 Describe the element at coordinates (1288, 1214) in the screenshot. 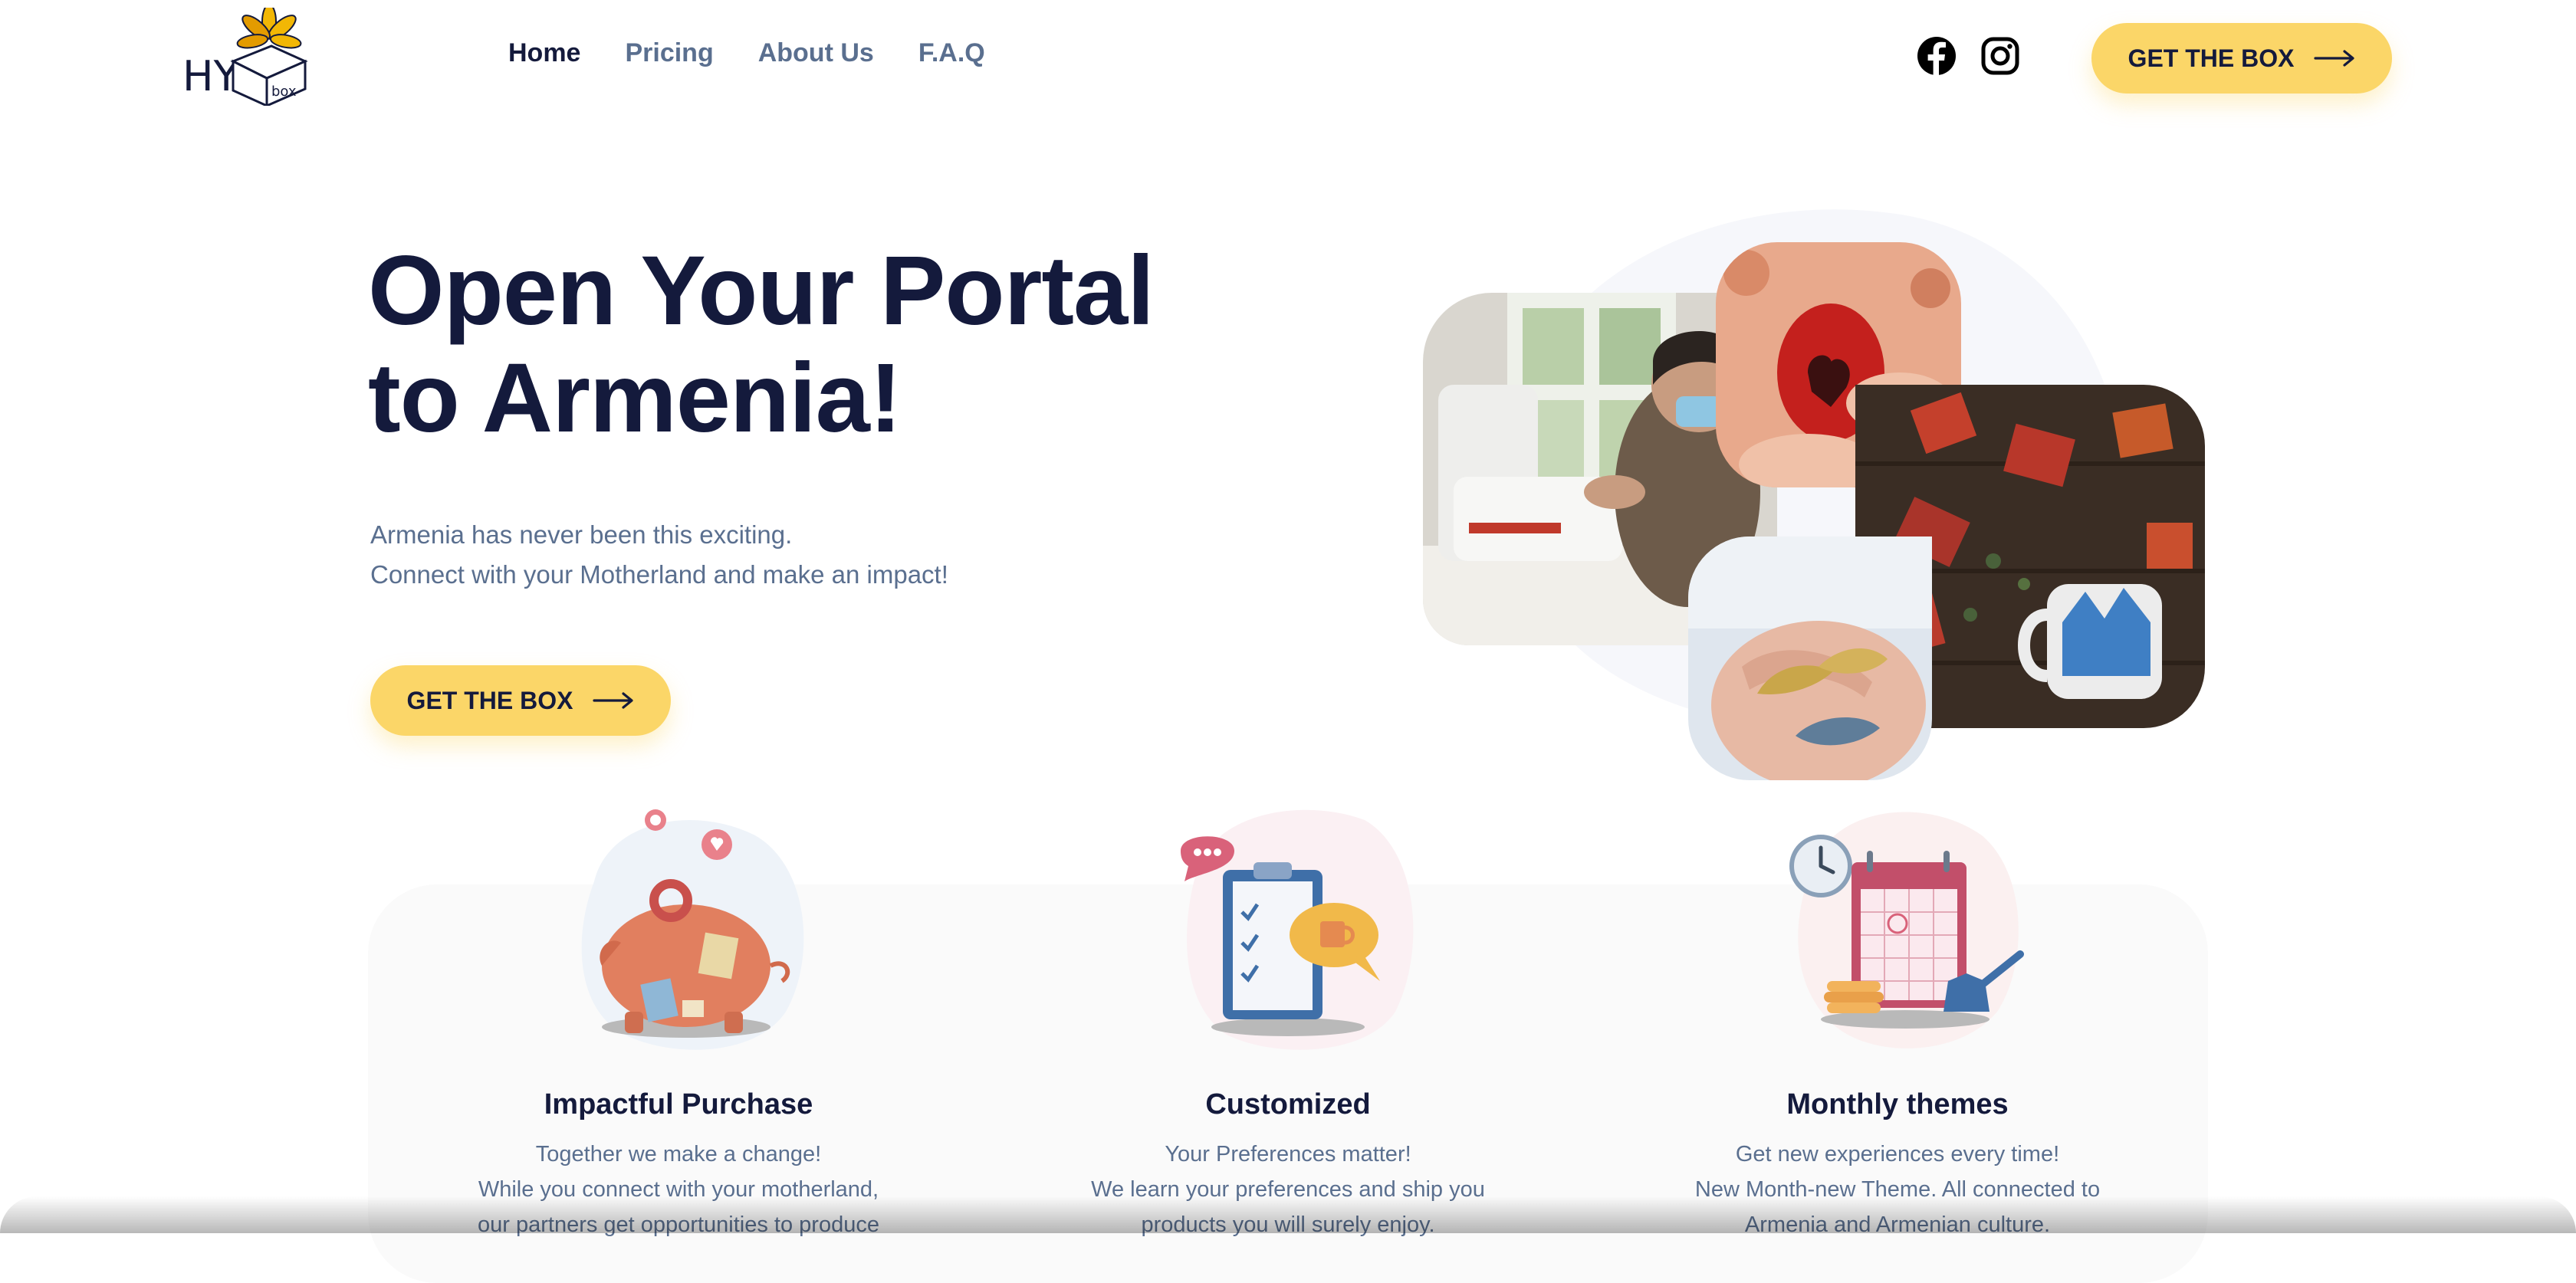

I see `window-bottom-edge` at that location.